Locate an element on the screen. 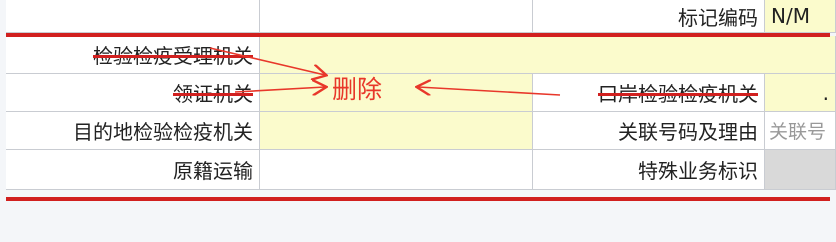 Image resolution: width=836 pixels, height=242 pixels. annotation-arrows is located at coordinates (385, 71).